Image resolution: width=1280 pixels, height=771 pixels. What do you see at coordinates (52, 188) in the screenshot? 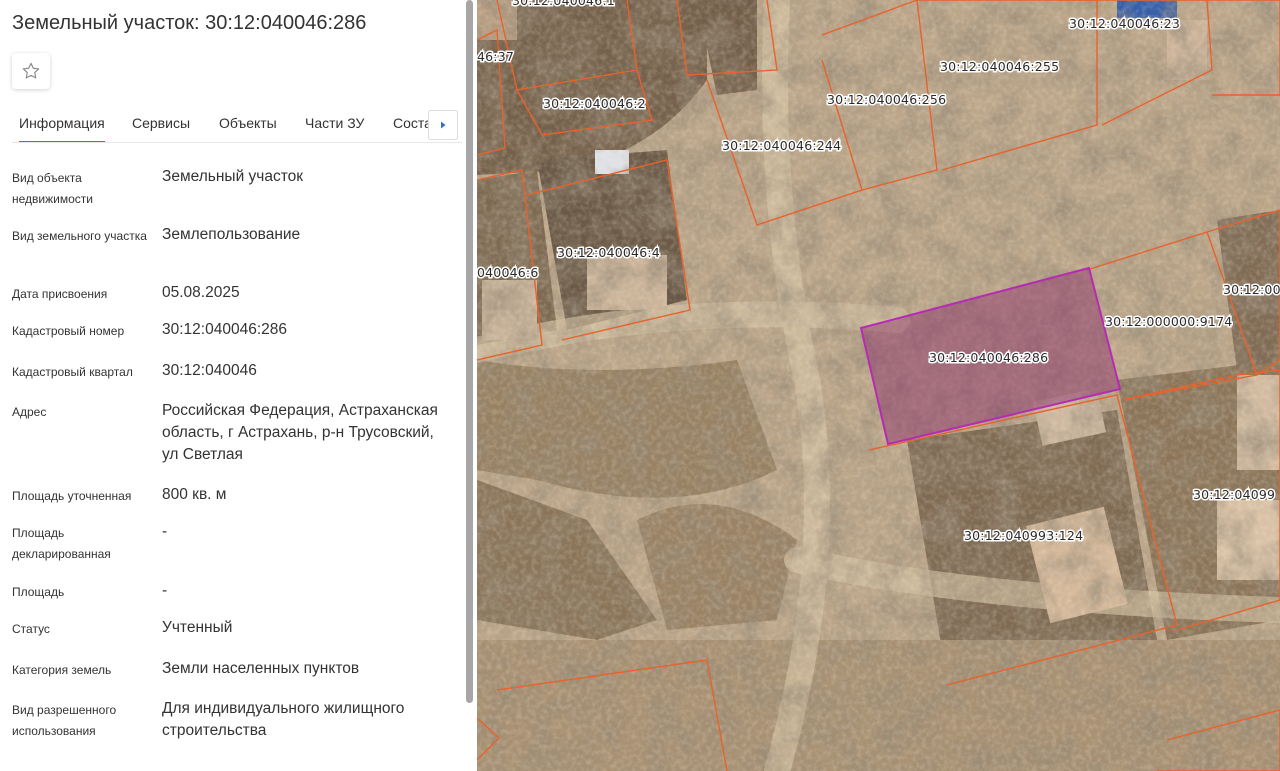
I see `property-label: Вид объекта недвижимости` at bounding box center [52, 188].